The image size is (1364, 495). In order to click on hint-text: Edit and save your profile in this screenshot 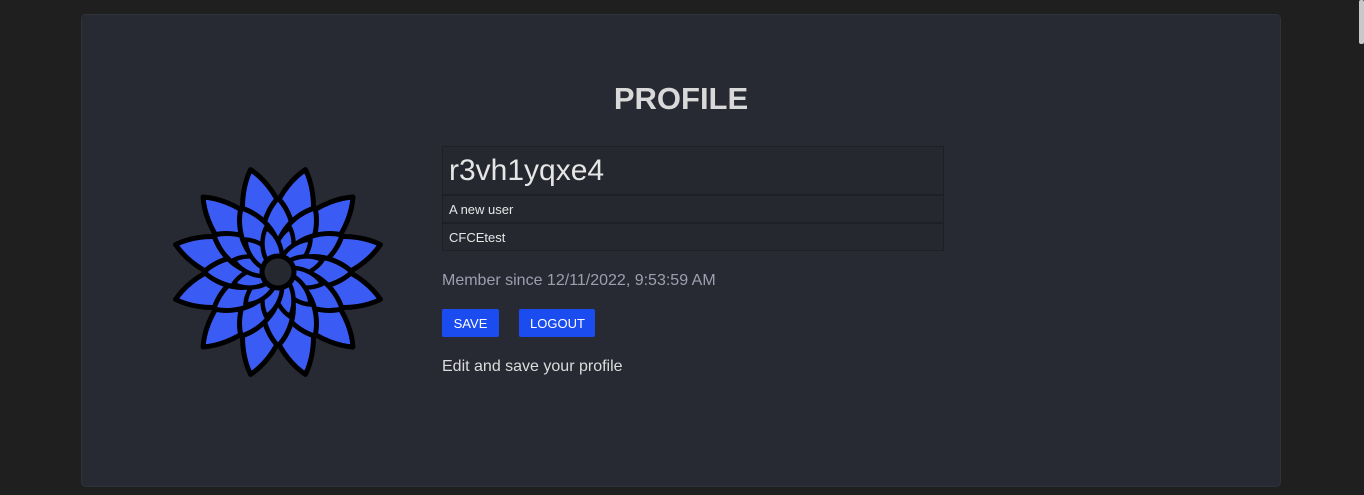, I will do `click(532, 366)`.